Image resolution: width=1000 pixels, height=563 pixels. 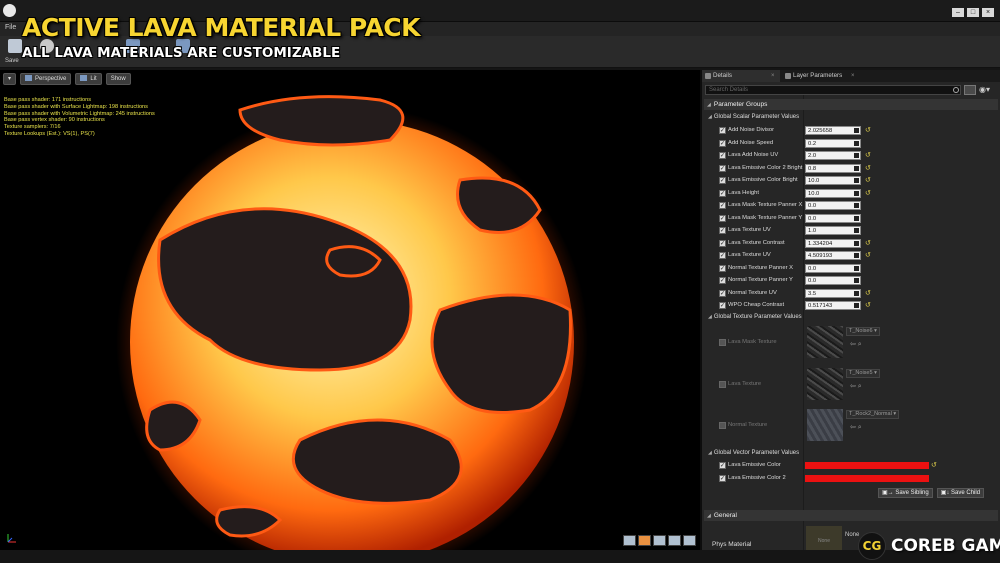 What do you see at coordinates (833, 155) in the screenshot?
I see `param-value-input: 2.0` at bounding box center [833, 155].